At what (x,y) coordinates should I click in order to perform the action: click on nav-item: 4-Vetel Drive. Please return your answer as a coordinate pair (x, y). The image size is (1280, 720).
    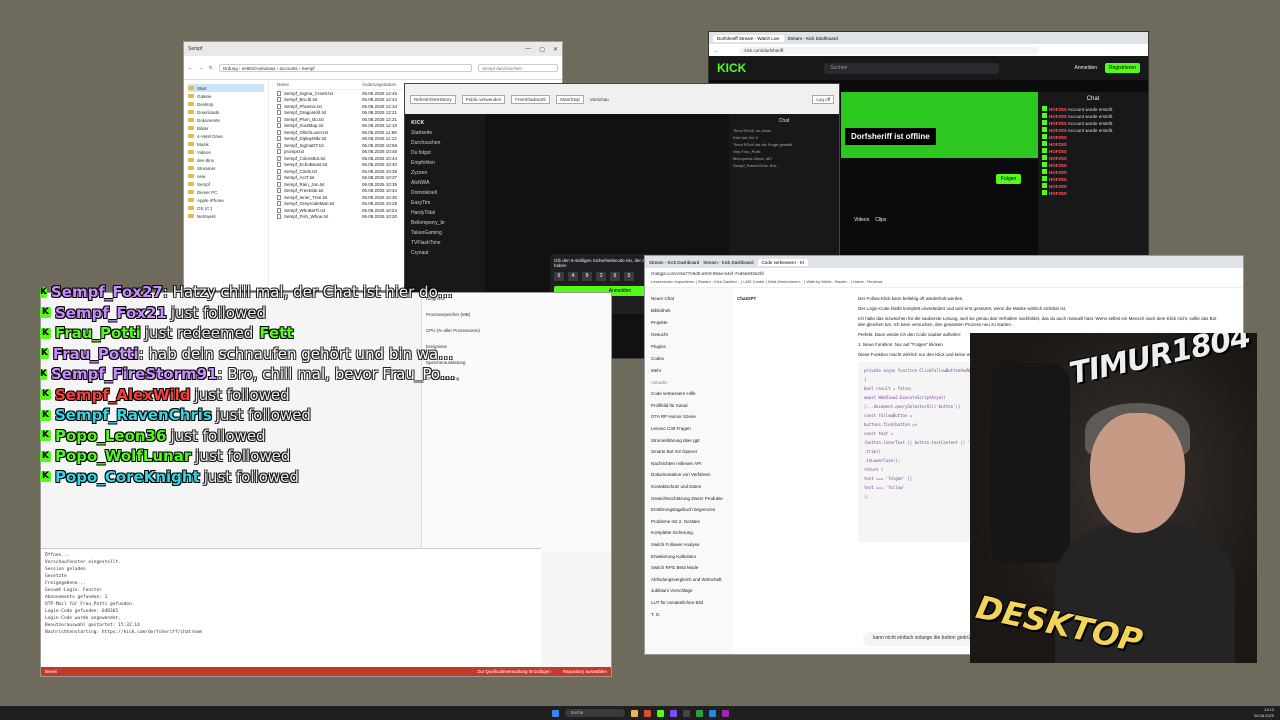
    Looking at the image, I should click on (226, 136).